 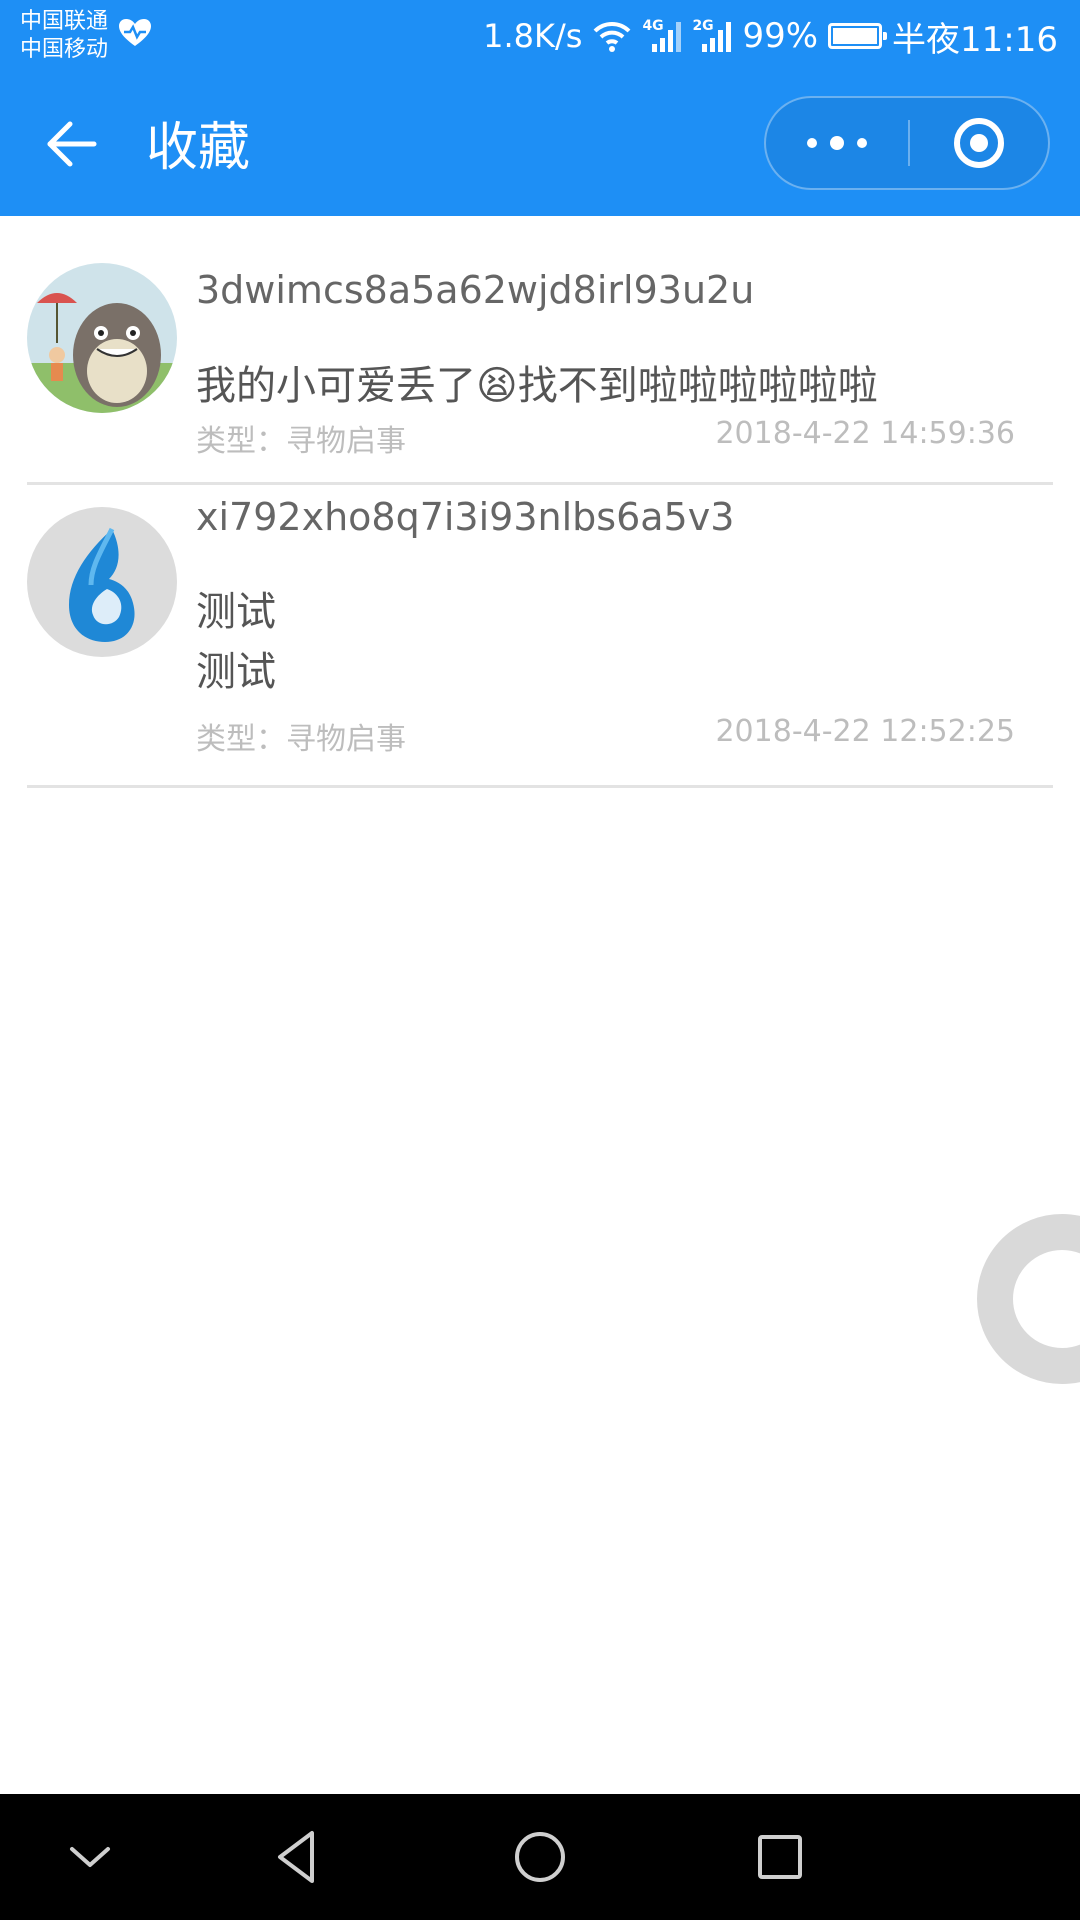 What do you see at coordinates (979, 143) in the screenshot?
I see `target-icon` at bounding box center [979, 143].